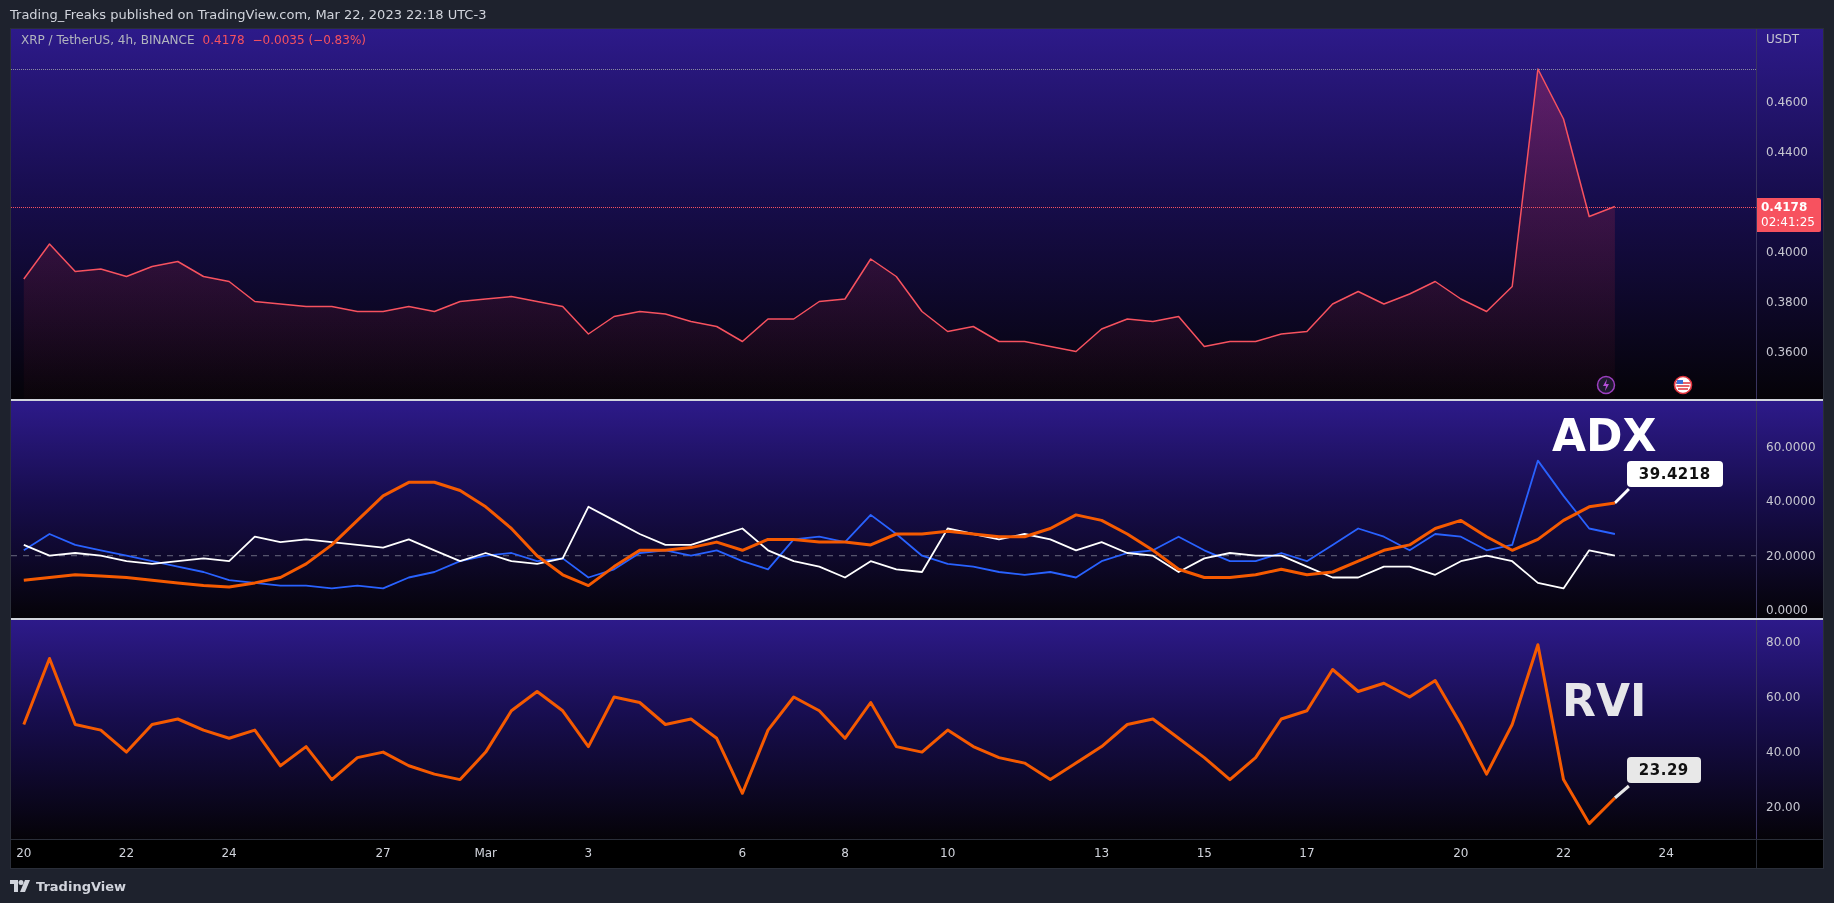  What do you see at coordinates (1787, 351) in the screenshot?
I see `axis-tick-label: 0.3600` at bounding box center [1787, 351].